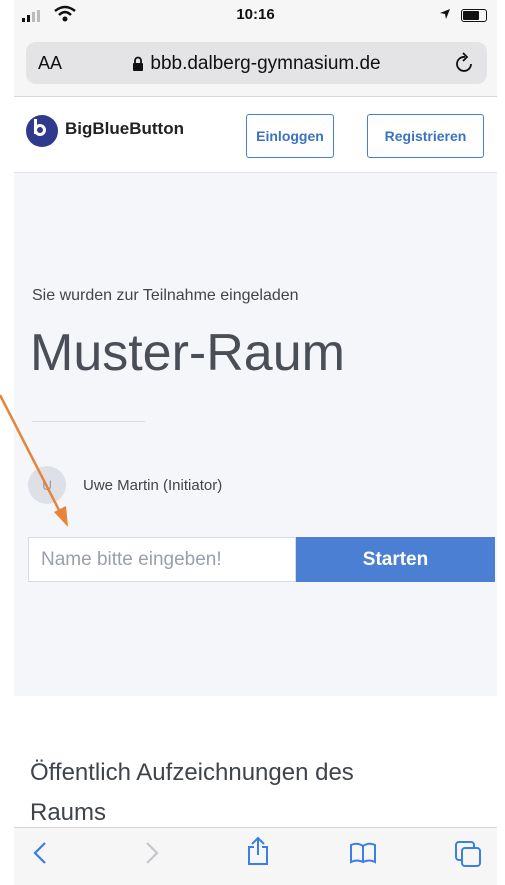  Describe the element at coordinates (162, 559) in the screenshot. I see `name-input` at that location.